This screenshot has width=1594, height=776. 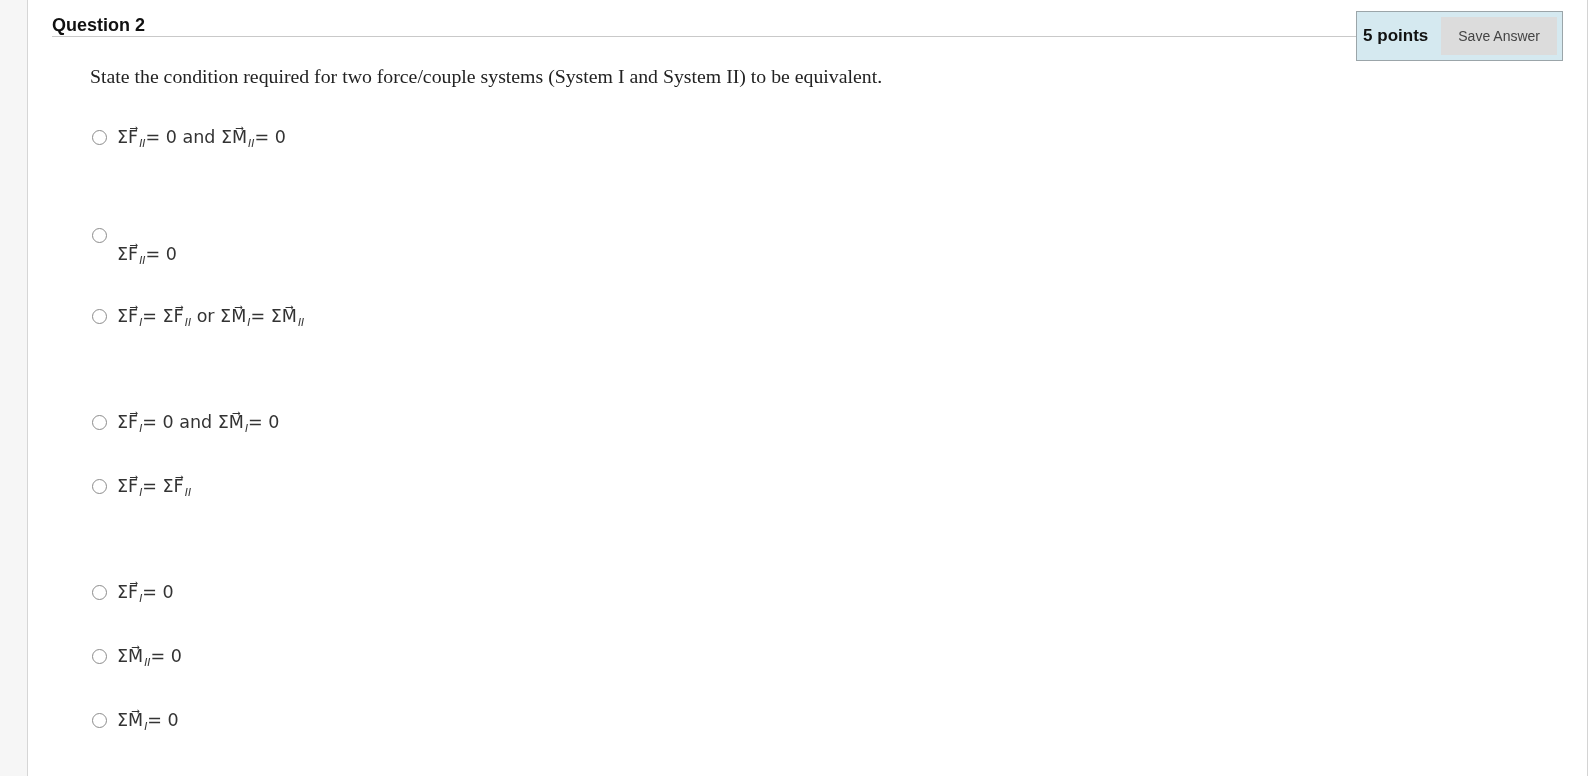 I want to click on answer-text: ΣF⃗$_{I}$= 0 and ΣM⃗$_{I}$= 0, so click(x=198, y=422).